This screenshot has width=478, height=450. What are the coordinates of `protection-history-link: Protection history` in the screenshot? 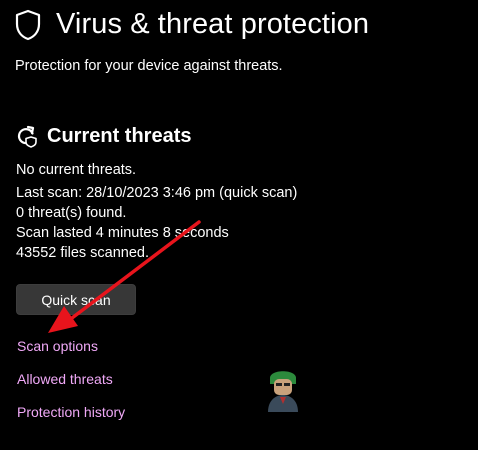 It's located at (71, 412).